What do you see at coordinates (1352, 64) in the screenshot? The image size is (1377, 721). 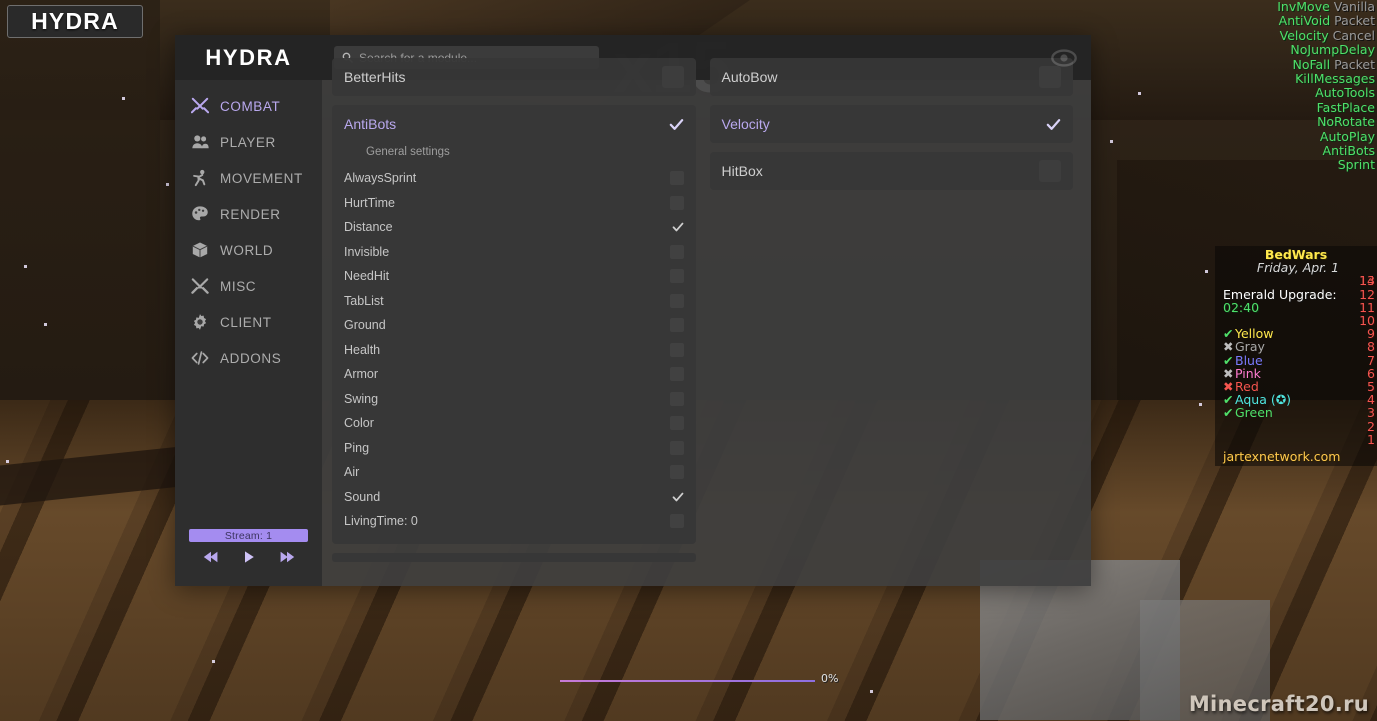 I see `arraylist-item-mode: Packet` at bounding box center [1352, 64].